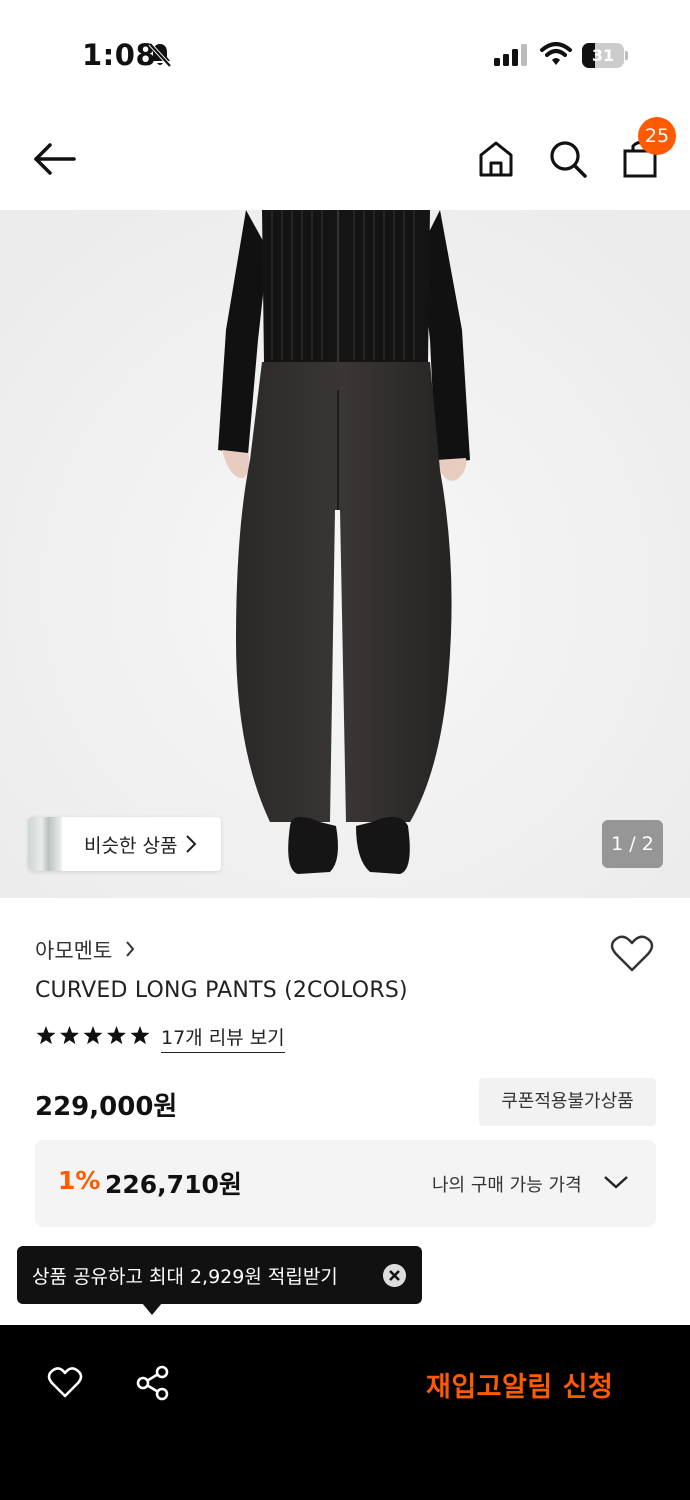  What do you see at coordinates (345, 1412) in the screenshot?
I see `bottom-action-bar` at bounding box center [345, 1412].